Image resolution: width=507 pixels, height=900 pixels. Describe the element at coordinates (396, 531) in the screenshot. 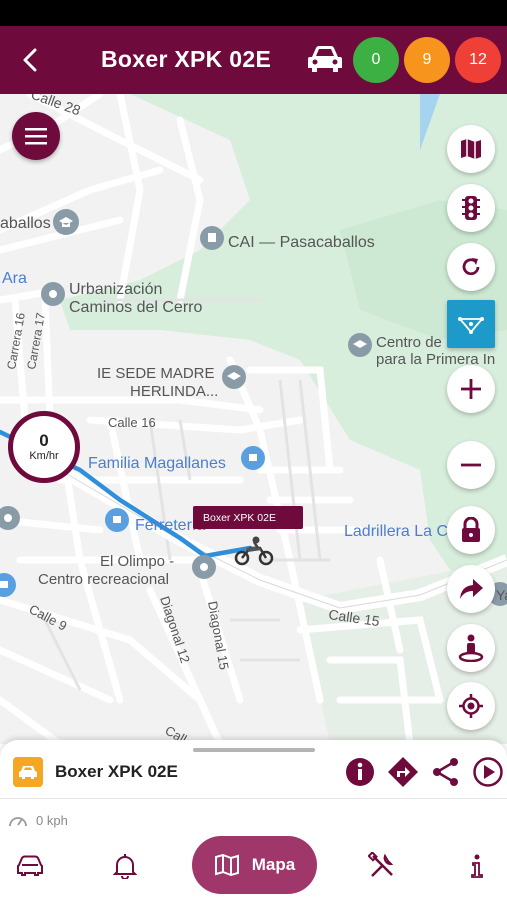

I see `svg-text: Ladrillera La C` at that location.